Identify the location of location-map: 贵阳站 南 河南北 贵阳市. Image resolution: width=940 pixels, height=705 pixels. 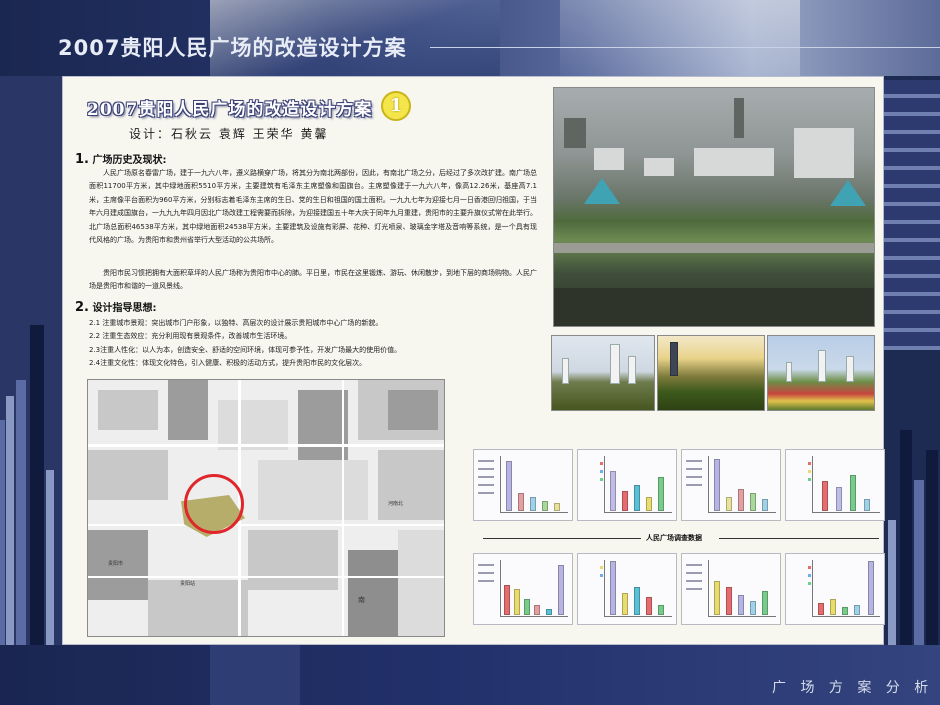
(266, 508).